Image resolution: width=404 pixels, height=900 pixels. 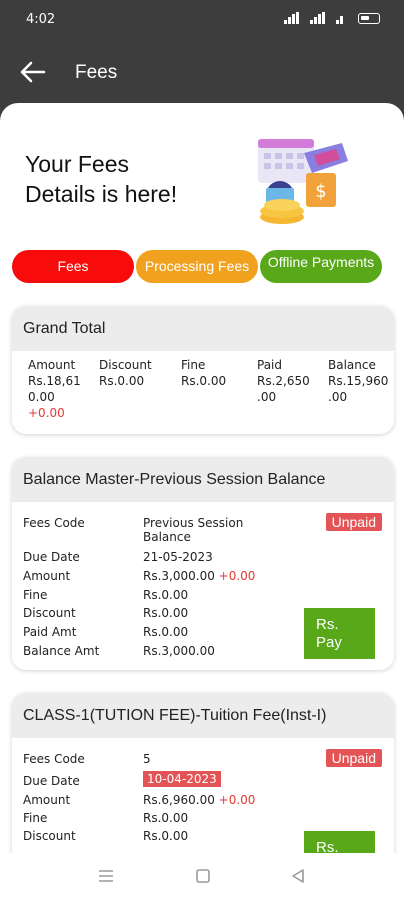 I want to click on system-back-button, so click(x=298, y=878).